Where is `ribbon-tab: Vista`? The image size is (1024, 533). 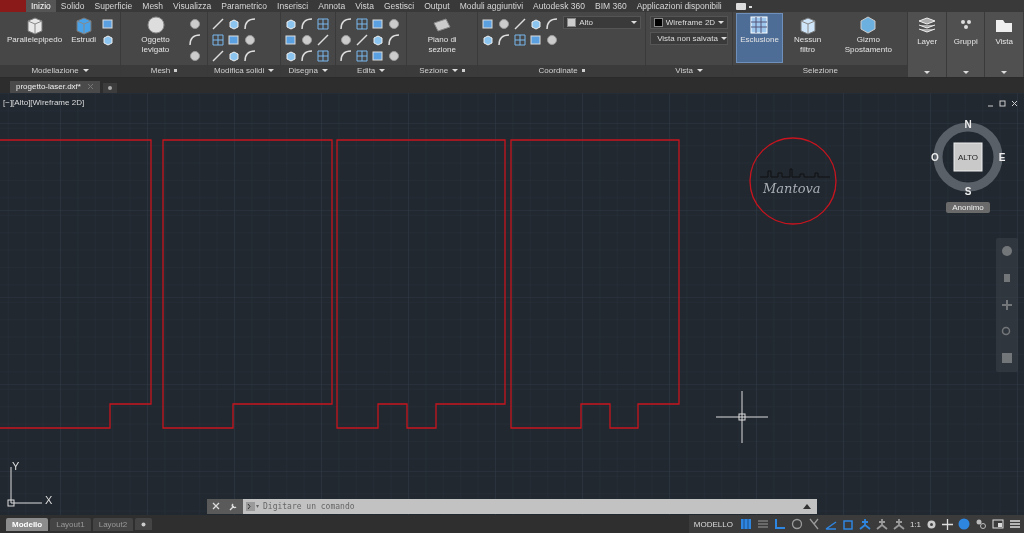
ribbon-tab: Vista is located at coordinates (364, 6).